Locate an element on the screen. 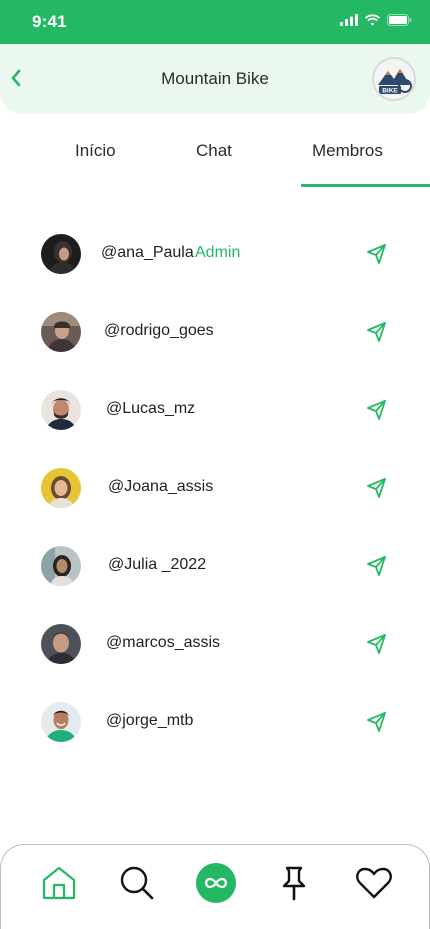  member-username: @jorge_mtb is located at coordinates (150, 720).